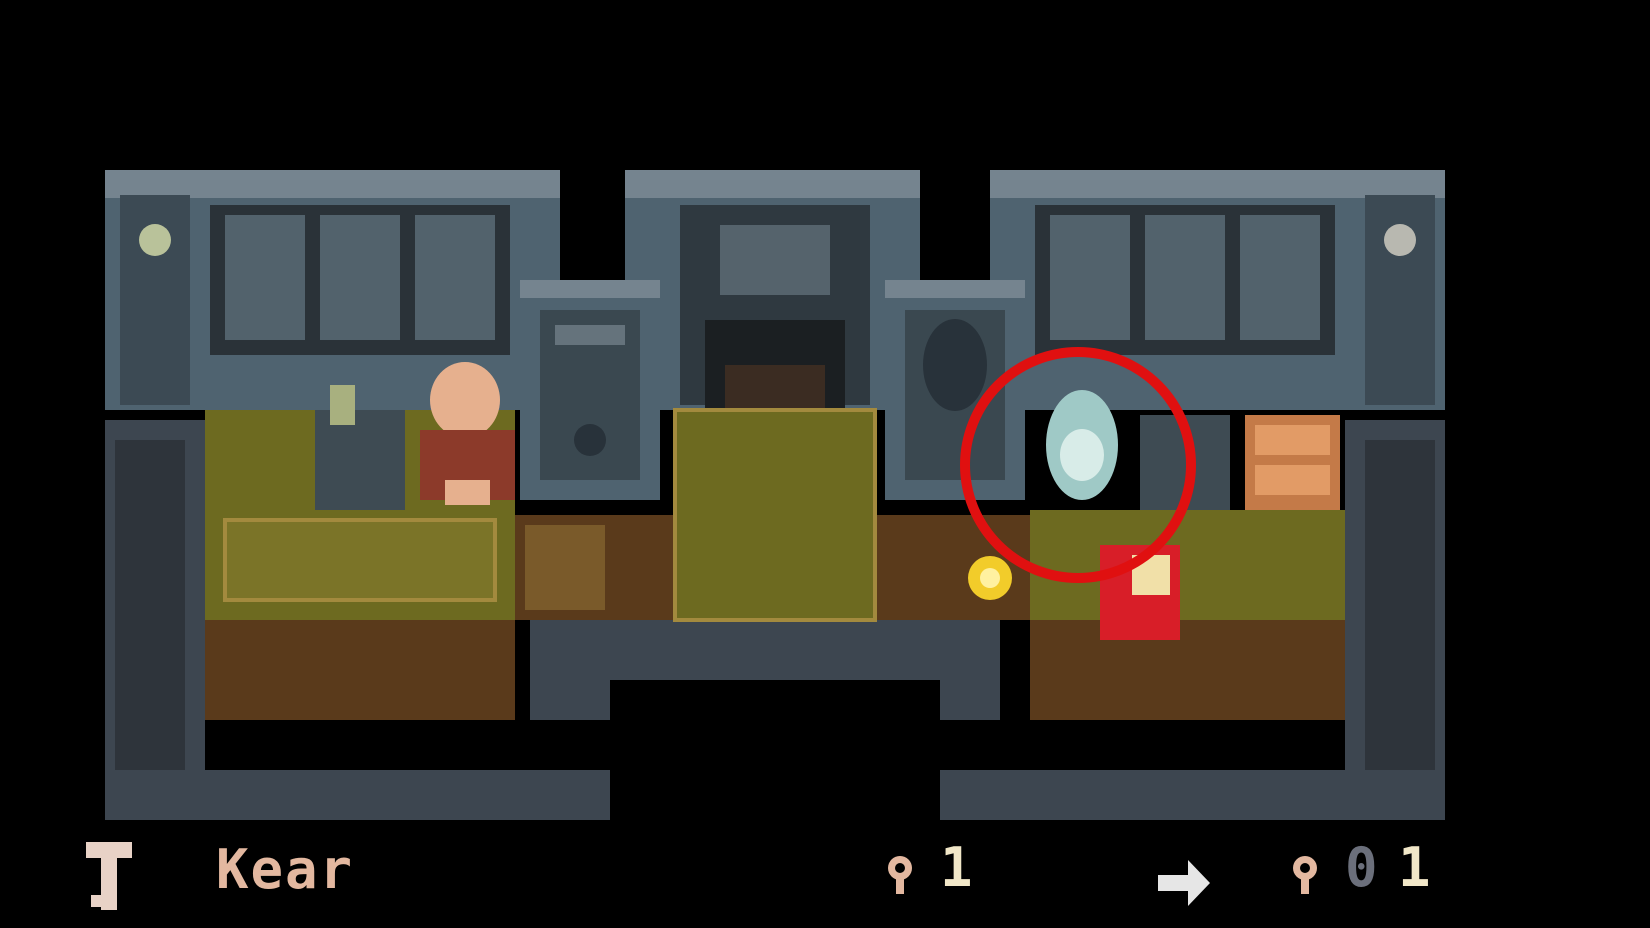 This screenshot has width=1650, height=928. What do you see at coordinates (775, 307) in the screenshot?
I see `fireplace` at bounding box center [775, 307].